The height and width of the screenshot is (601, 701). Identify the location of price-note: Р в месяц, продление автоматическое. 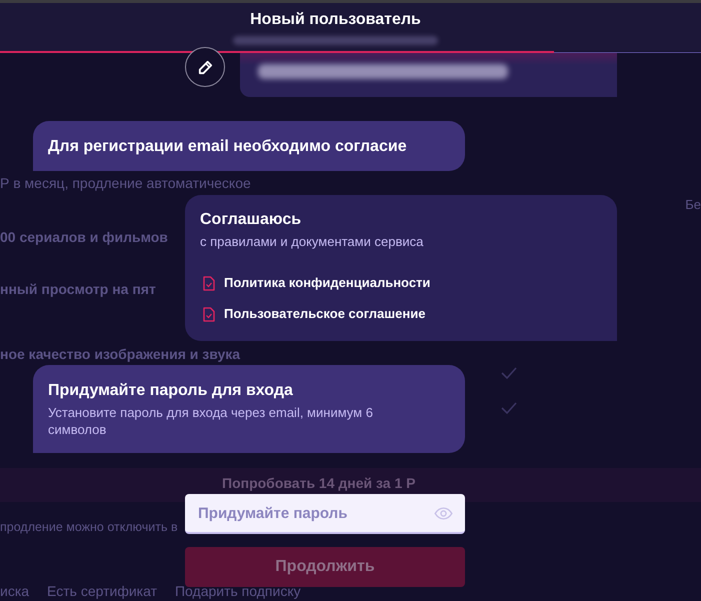
(125, 183).